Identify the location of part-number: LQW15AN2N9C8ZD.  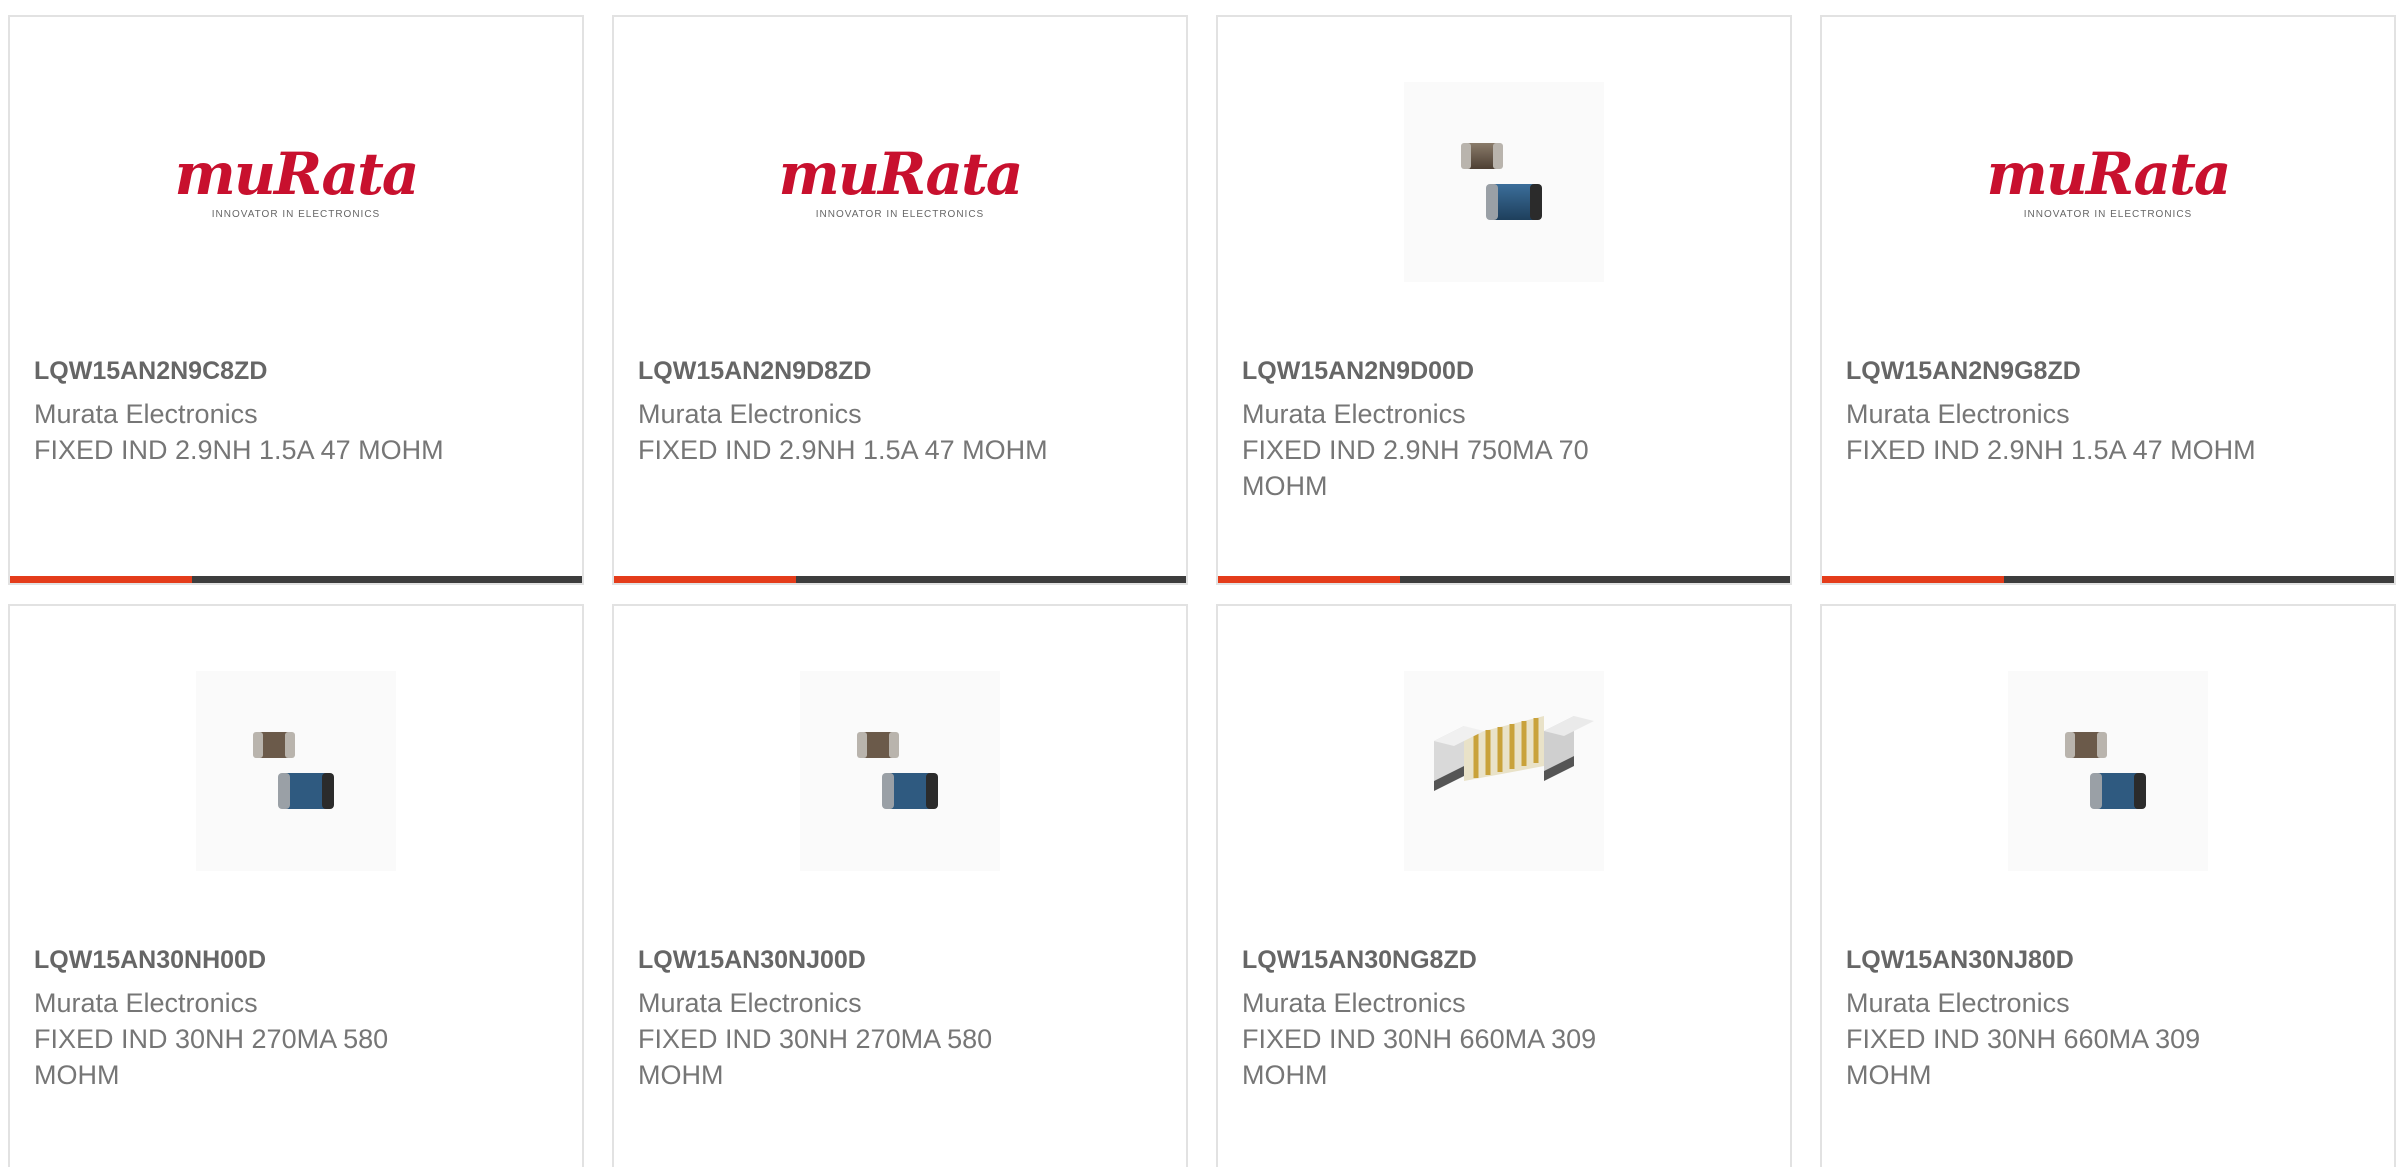
(244, 371).